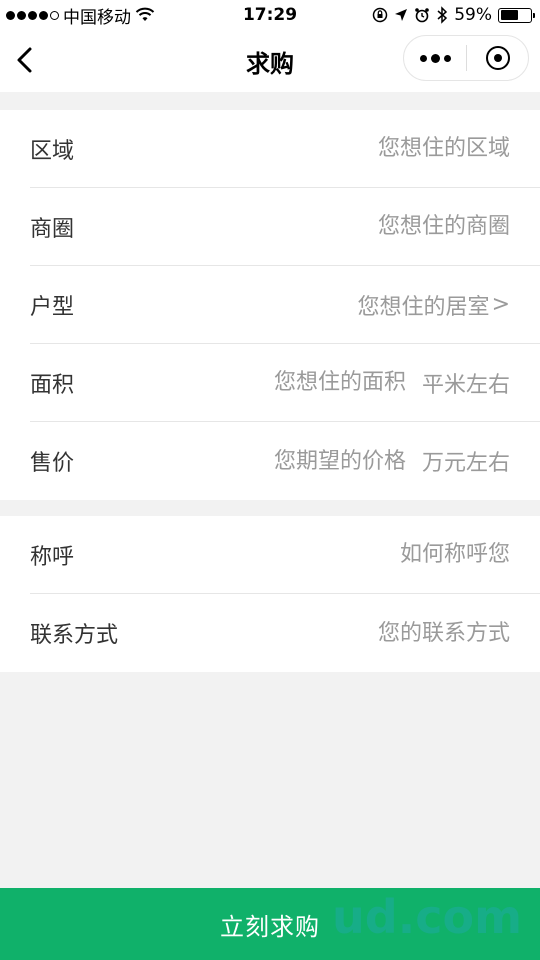  I want to click on contact-input, so click(400, 633).